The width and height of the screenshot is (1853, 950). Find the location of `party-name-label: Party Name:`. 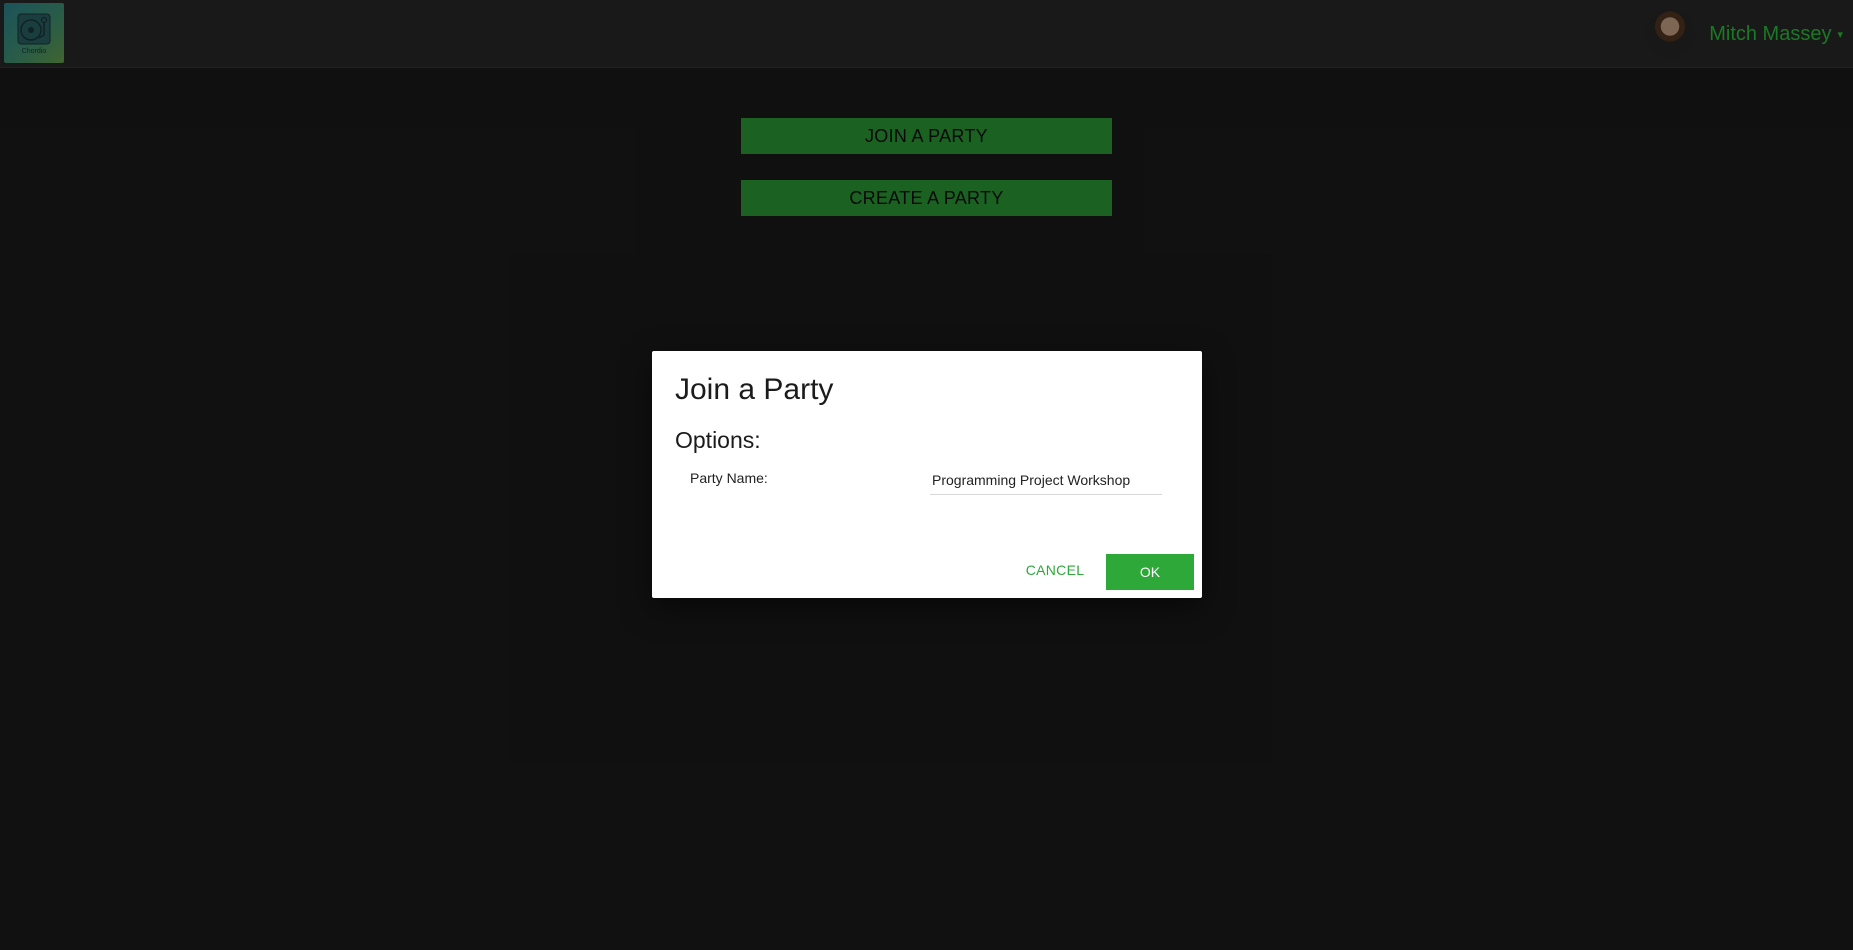

party-name-label: Party Name: is located at coordinates (729, 478).